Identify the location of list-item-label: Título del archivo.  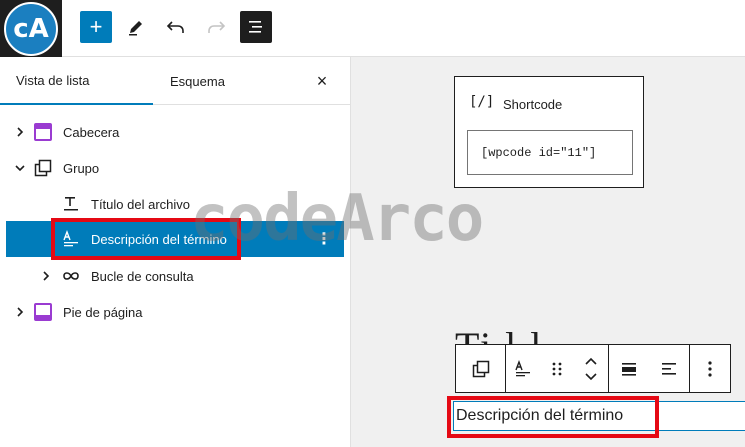
(140, 204).